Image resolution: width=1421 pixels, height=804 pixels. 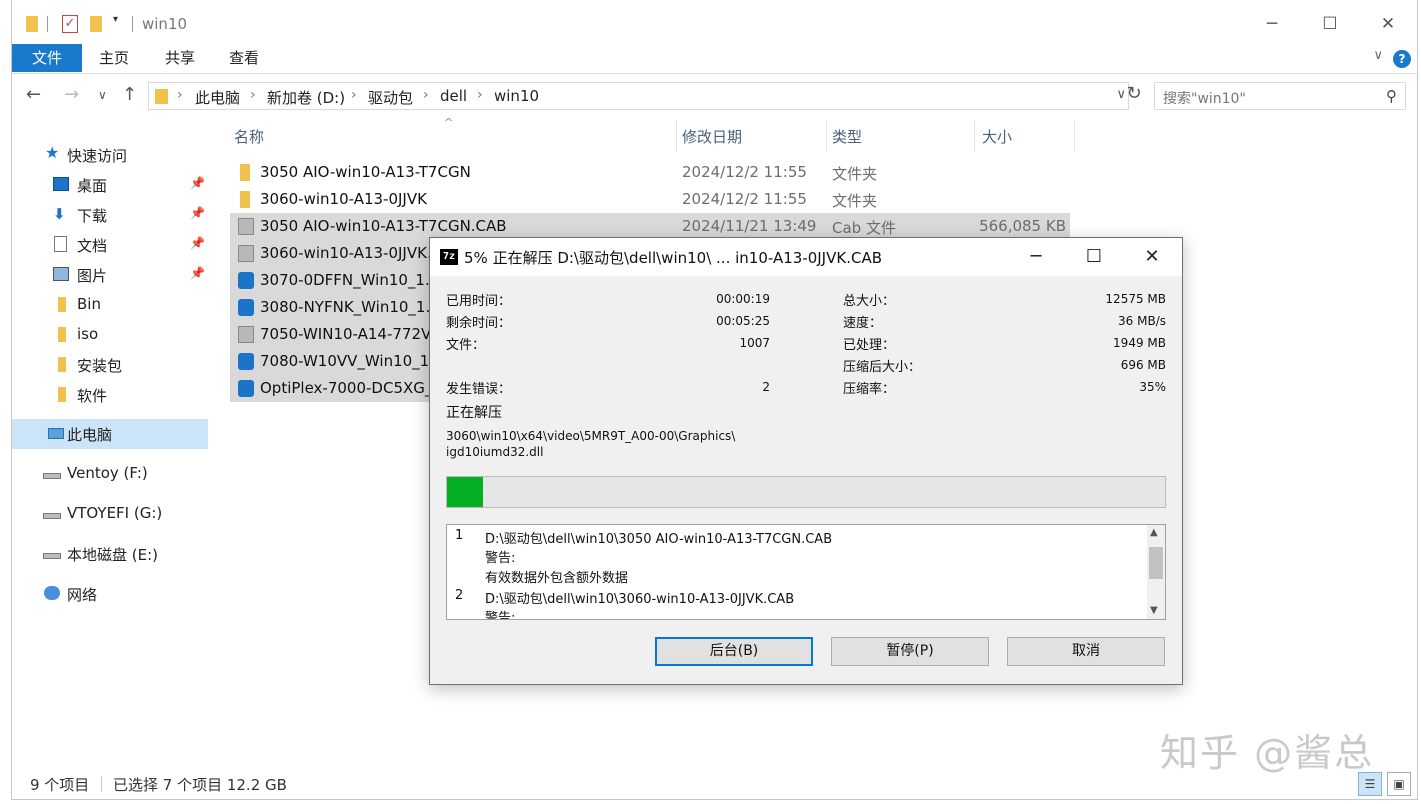 What do you see at coordinates (1134, 96) in the screenshot?
I see `refresh-icon: ↻` at bounding box center [1134, 96].